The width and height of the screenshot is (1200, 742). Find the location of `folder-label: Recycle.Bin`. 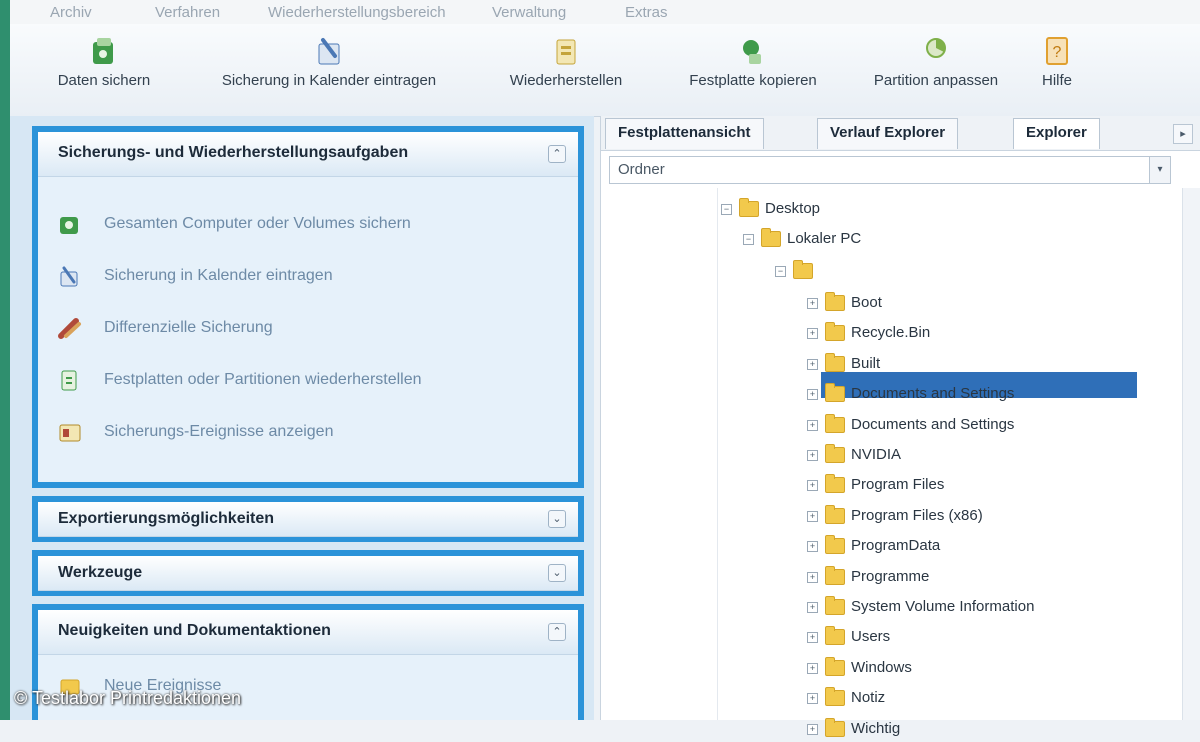

folder-label: Recycle.Bin is located at coordinates (891, 333).